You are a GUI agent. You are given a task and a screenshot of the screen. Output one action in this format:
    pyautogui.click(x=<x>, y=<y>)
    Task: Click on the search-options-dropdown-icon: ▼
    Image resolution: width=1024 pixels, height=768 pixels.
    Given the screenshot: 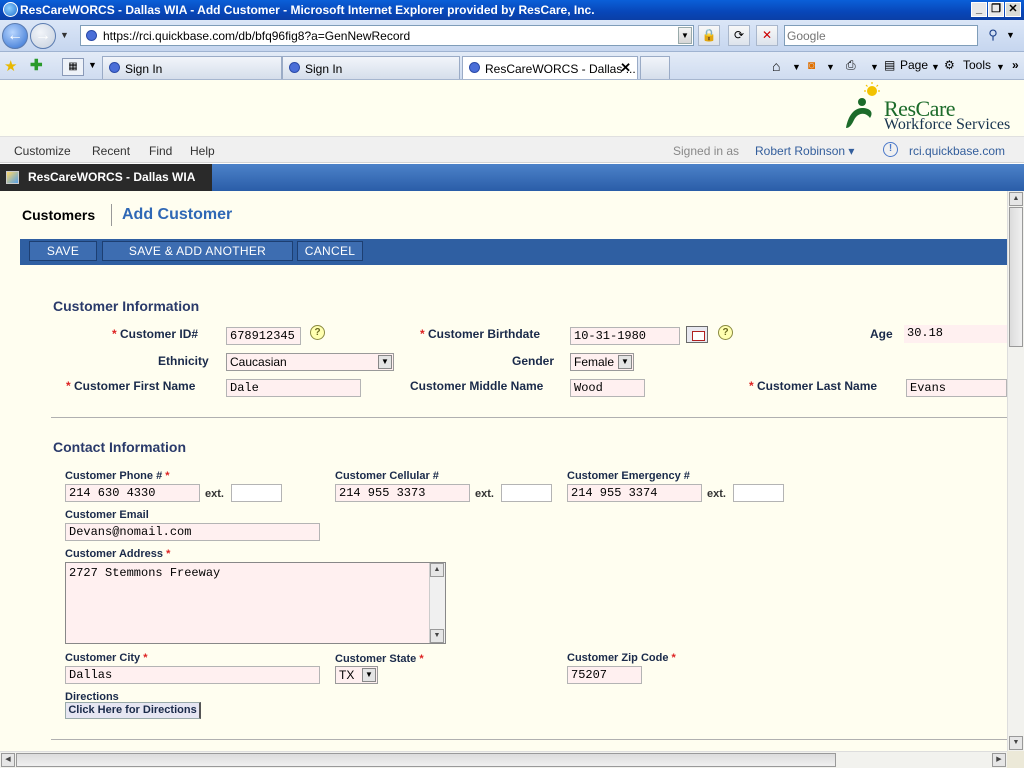 What is the action you would take?
    pyautogui.click(x=1010, y=35)
    